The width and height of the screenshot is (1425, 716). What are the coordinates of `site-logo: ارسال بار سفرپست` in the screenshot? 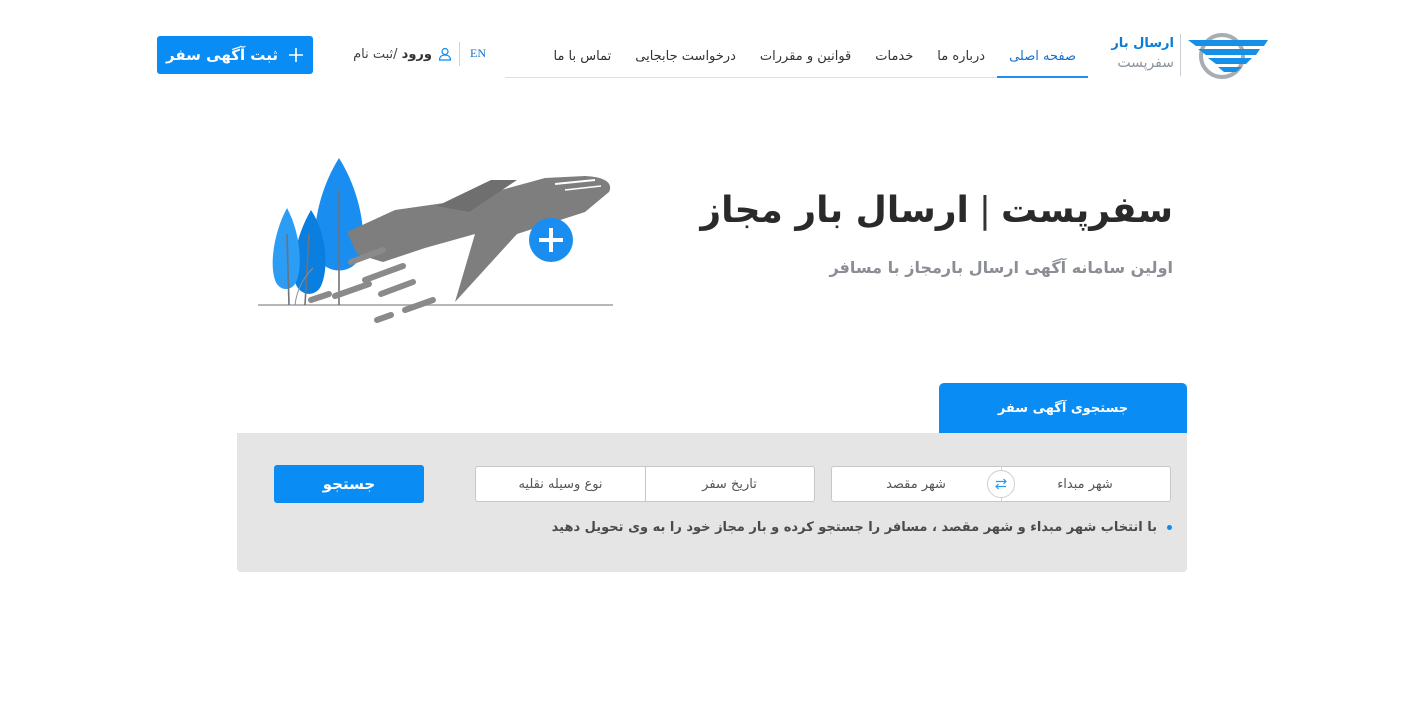 It's located at (1191, 55).